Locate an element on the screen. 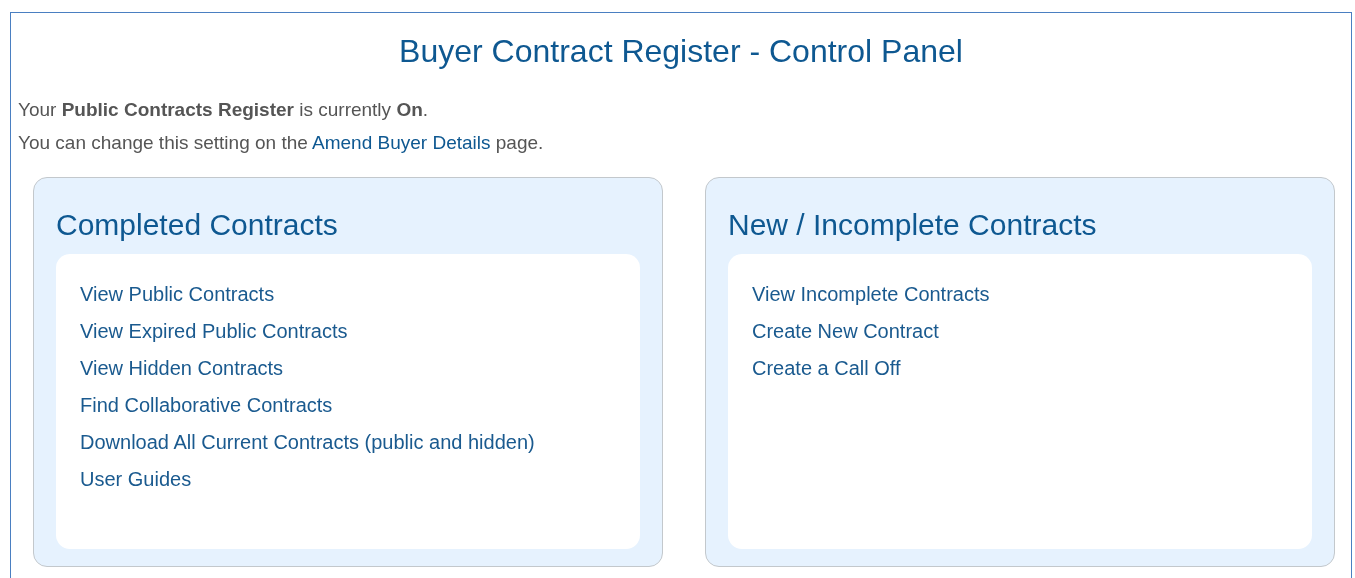 This screenshot has width=1355, height=578. panel-link: View Hidden Contracts is located at coordinates (182, 368).